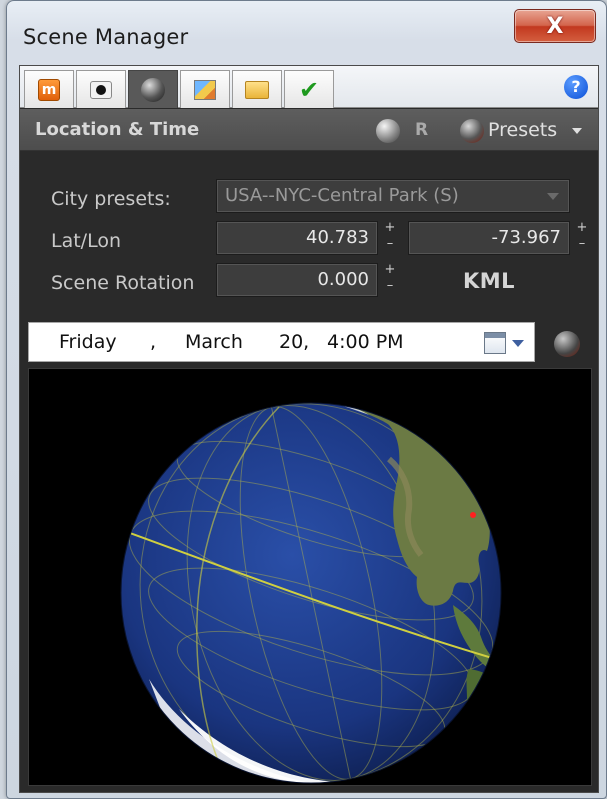 The image size is (607, 799). Describe the element at coordinates (495, 343) in the screenshot. I see `calendar-icon` at that location.